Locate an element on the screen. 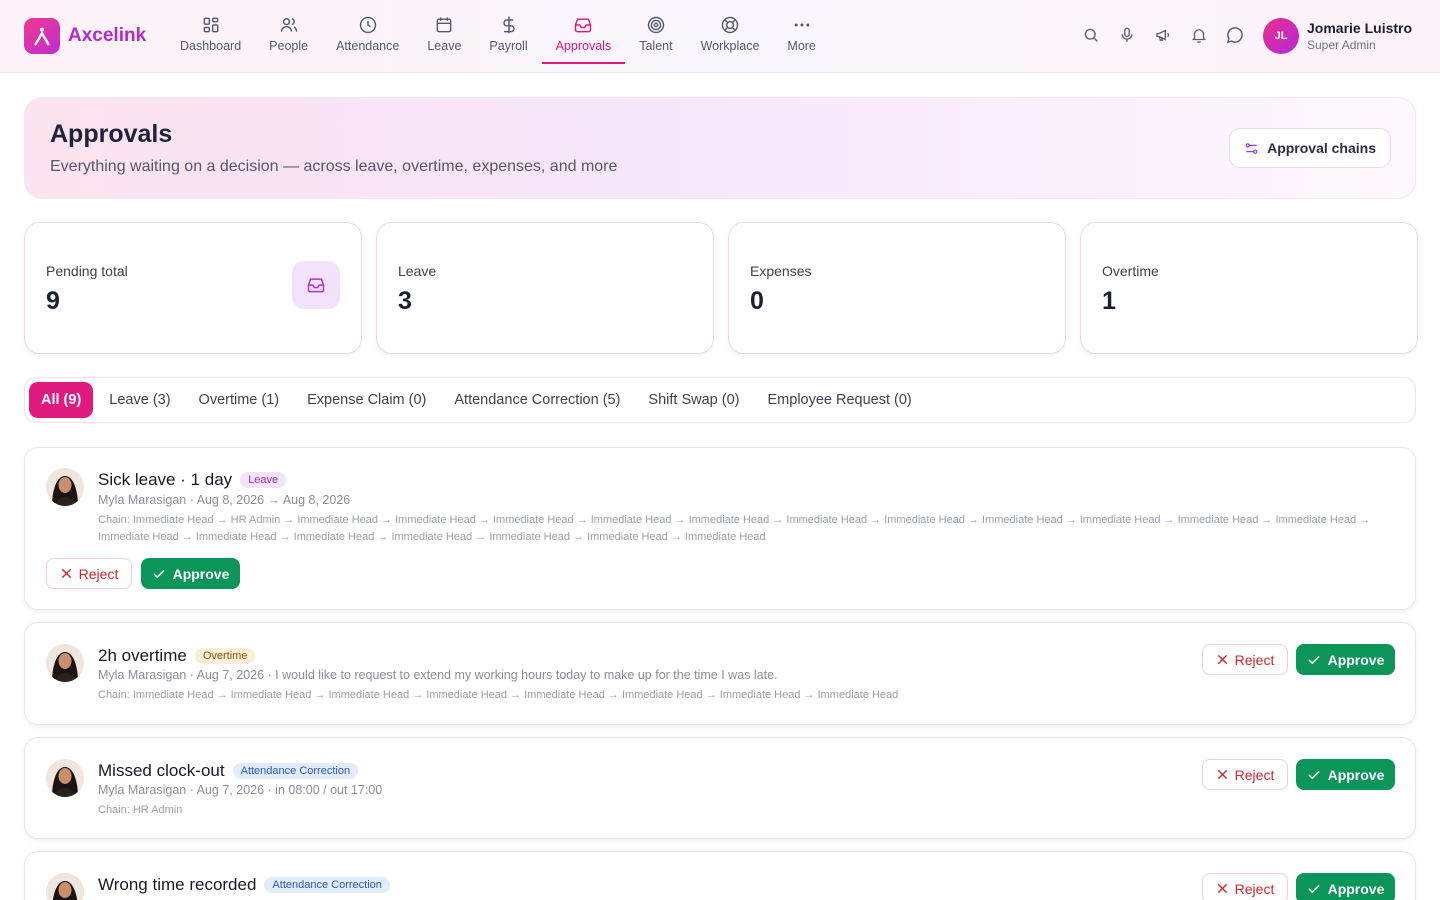  nav-item-payroll: Payroll is located at coordinates (508, 32).